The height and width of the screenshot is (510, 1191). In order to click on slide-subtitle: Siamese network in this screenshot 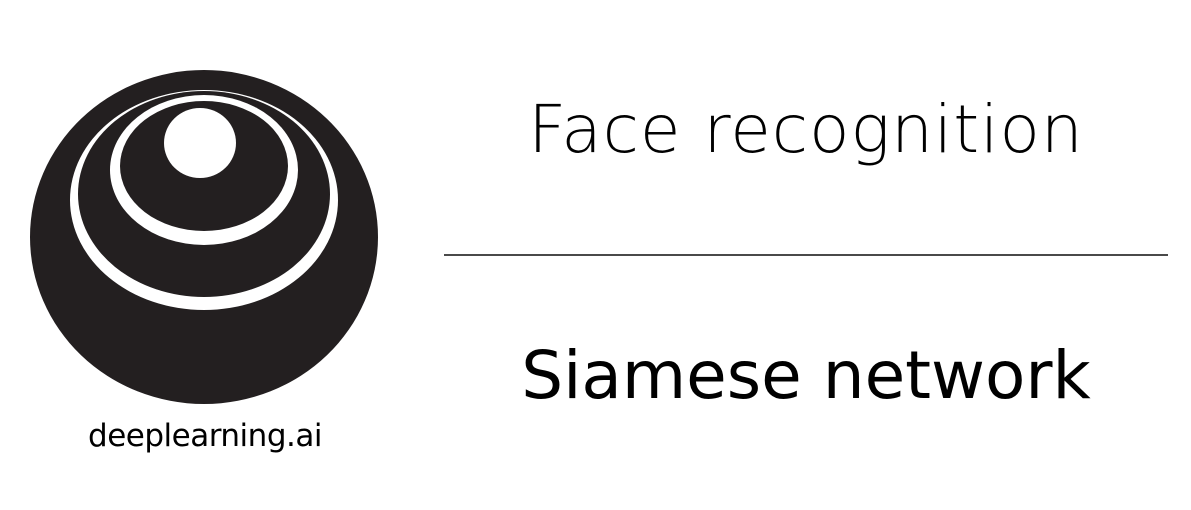, I will do `click(806, 375)`.